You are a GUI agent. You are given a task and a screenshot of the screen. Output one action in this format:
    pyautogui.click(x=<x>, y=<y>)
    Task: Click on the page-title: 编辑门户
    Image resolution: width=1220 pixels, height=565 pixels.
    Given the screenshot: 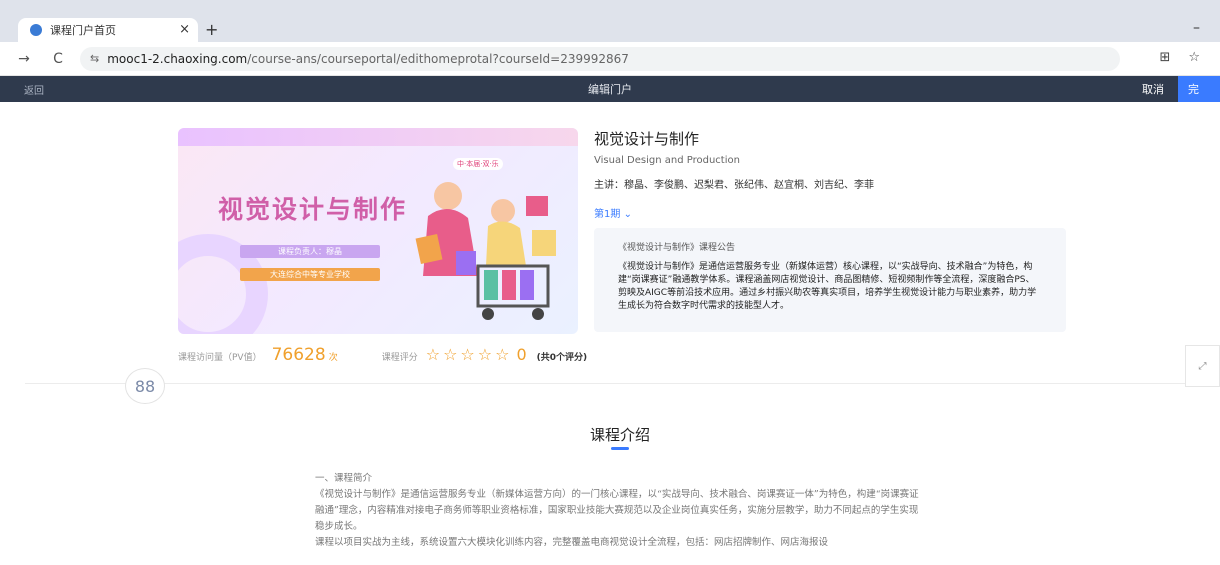 What is the action you would take?
    pyautogui.click(x=610, y=89)
    